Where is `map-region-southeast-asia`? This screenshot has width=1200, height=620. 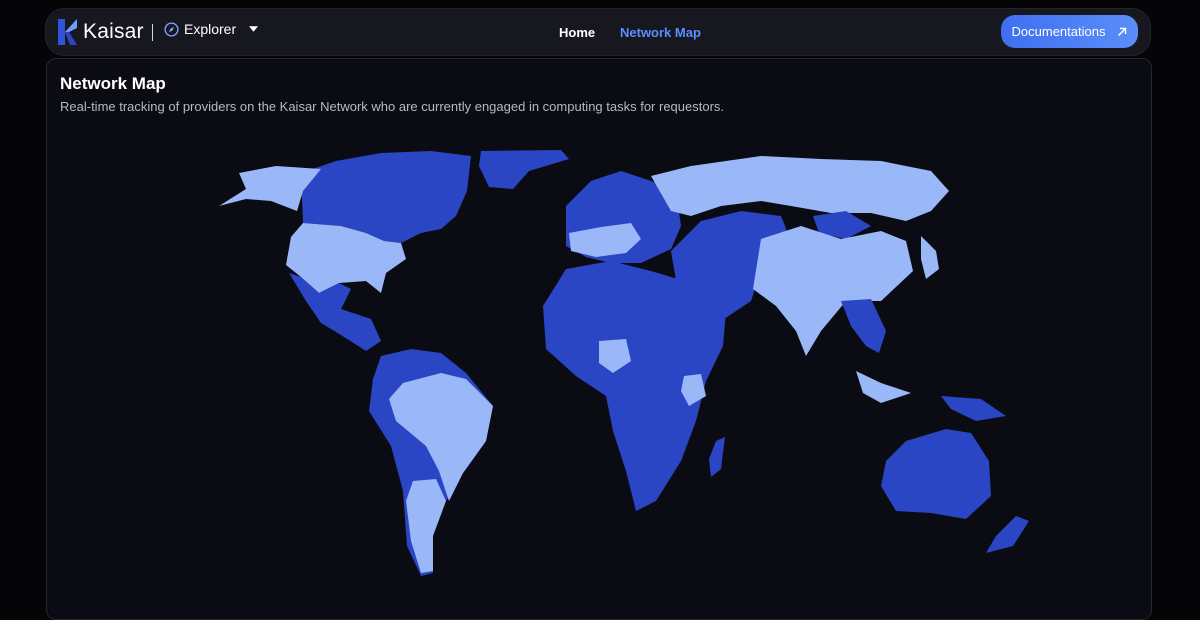
map-region-southeast-asia is located at coordinates (863, 326).